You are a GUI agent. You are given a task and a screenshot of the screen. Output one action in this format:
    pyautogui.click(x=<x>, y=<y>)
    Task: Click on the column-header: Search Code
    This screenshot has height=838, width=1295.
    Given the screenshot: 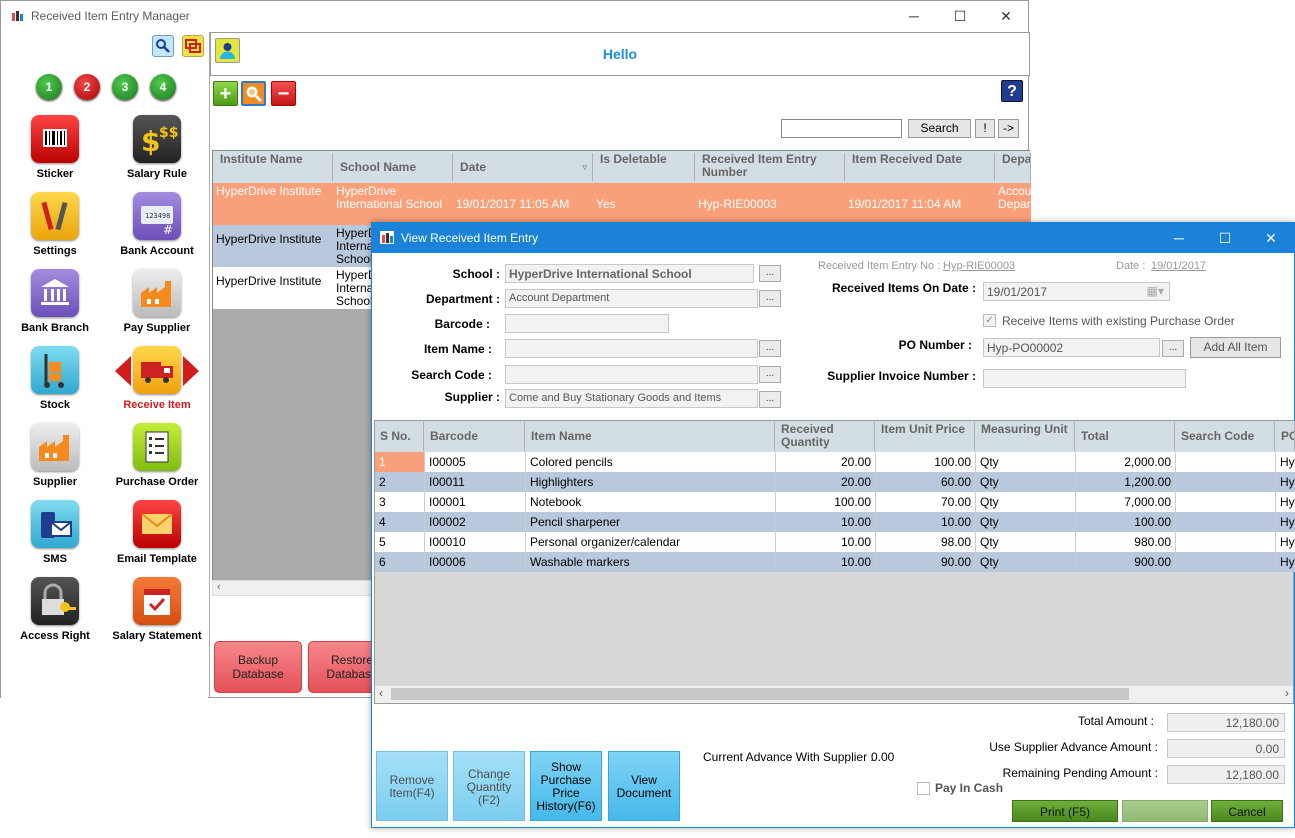 What is the action you would take?
    pyautogui.click(x=1225, y=436)
    